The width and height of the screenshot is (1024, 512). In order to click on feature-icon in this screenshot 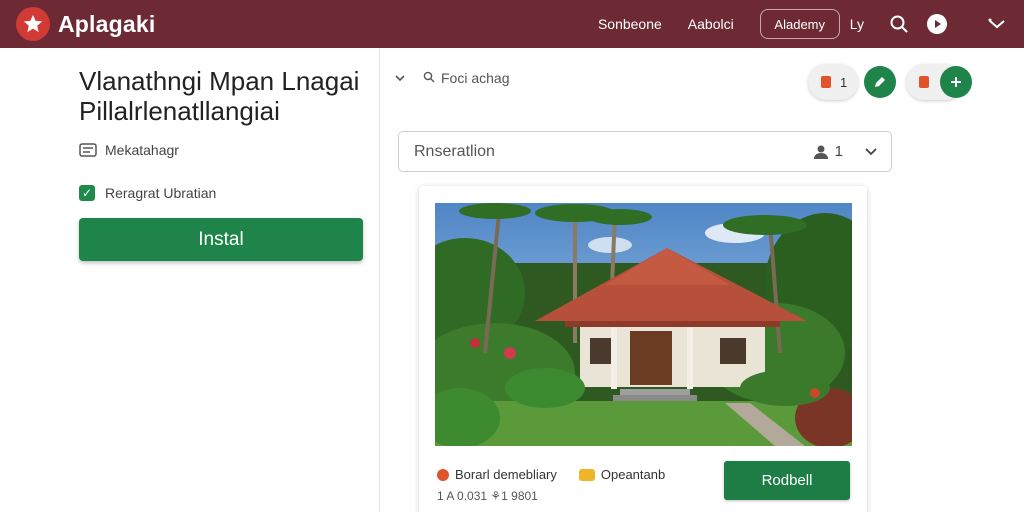, I will do `click(443, 474)`.